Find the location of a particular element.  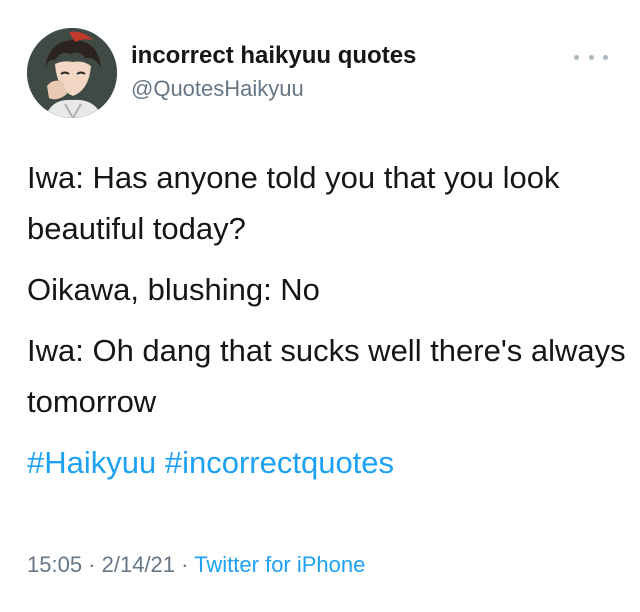

hashtags: #Haikyuu #incorrectquotes is located at coordinates (327, 462).